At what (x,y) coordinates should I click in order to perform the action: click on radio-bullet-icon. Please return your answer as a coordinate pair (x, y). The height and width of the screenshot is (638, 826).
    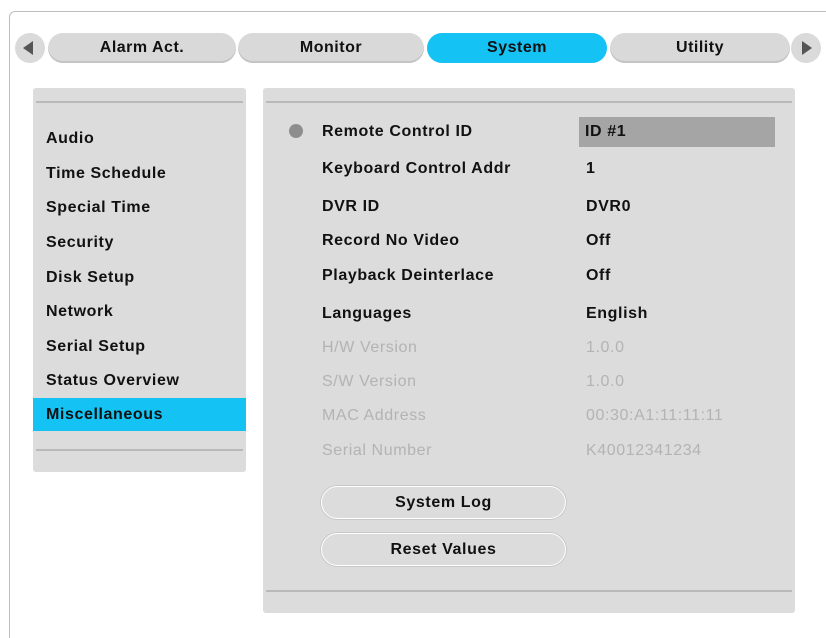
    Looking at the image, I should click on (296, 131).